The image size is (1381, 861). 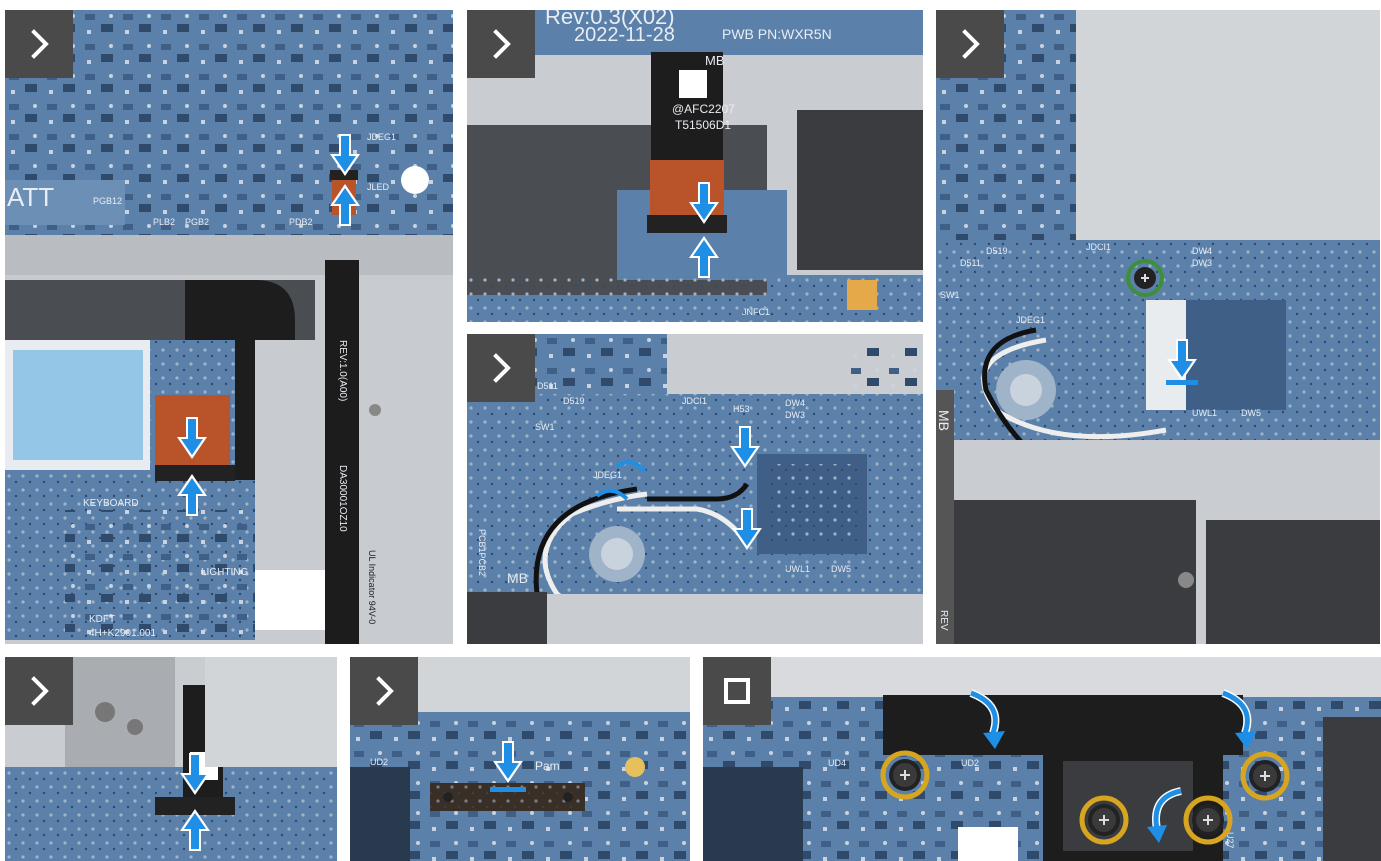 What do you see at coordinates (1162, 322) in the screenshot?
I see `step-4-arrows` at bounding box center [1162, 322].